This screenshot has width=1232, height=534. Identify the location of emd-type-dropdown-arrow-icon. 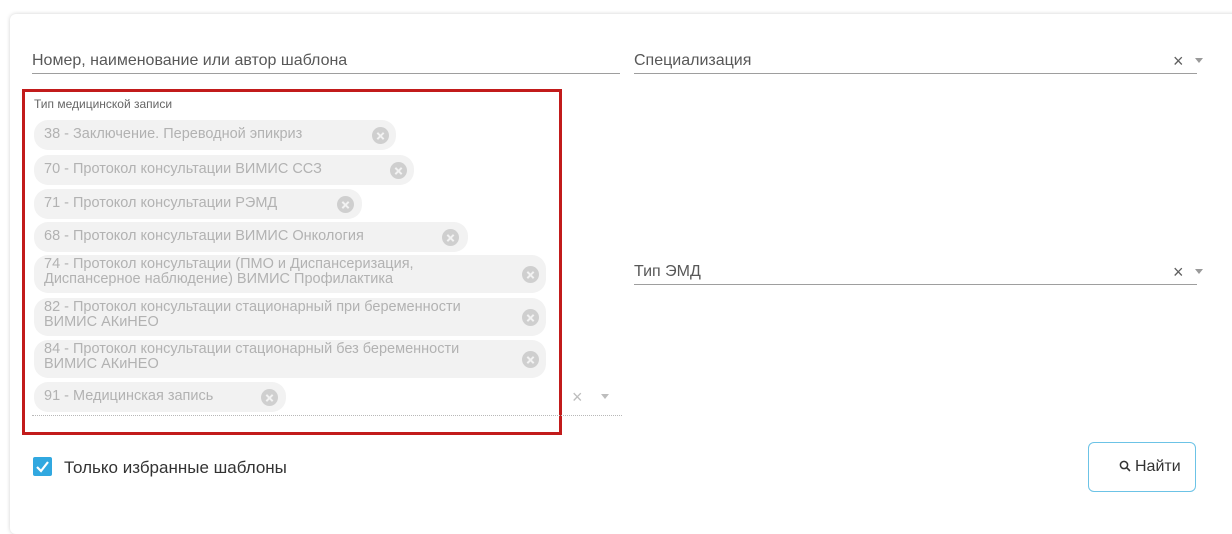
(1199, 271).